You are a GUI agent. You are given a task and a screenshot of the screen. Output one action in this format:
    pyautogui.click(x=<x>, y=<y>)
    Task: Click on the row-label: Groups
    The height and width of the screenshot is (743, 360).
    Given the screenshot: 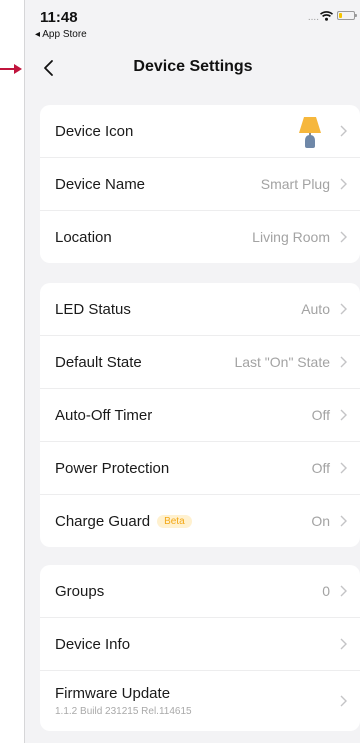 What is the action you would take?
    pyautogui.click(x=80, y=591)
    